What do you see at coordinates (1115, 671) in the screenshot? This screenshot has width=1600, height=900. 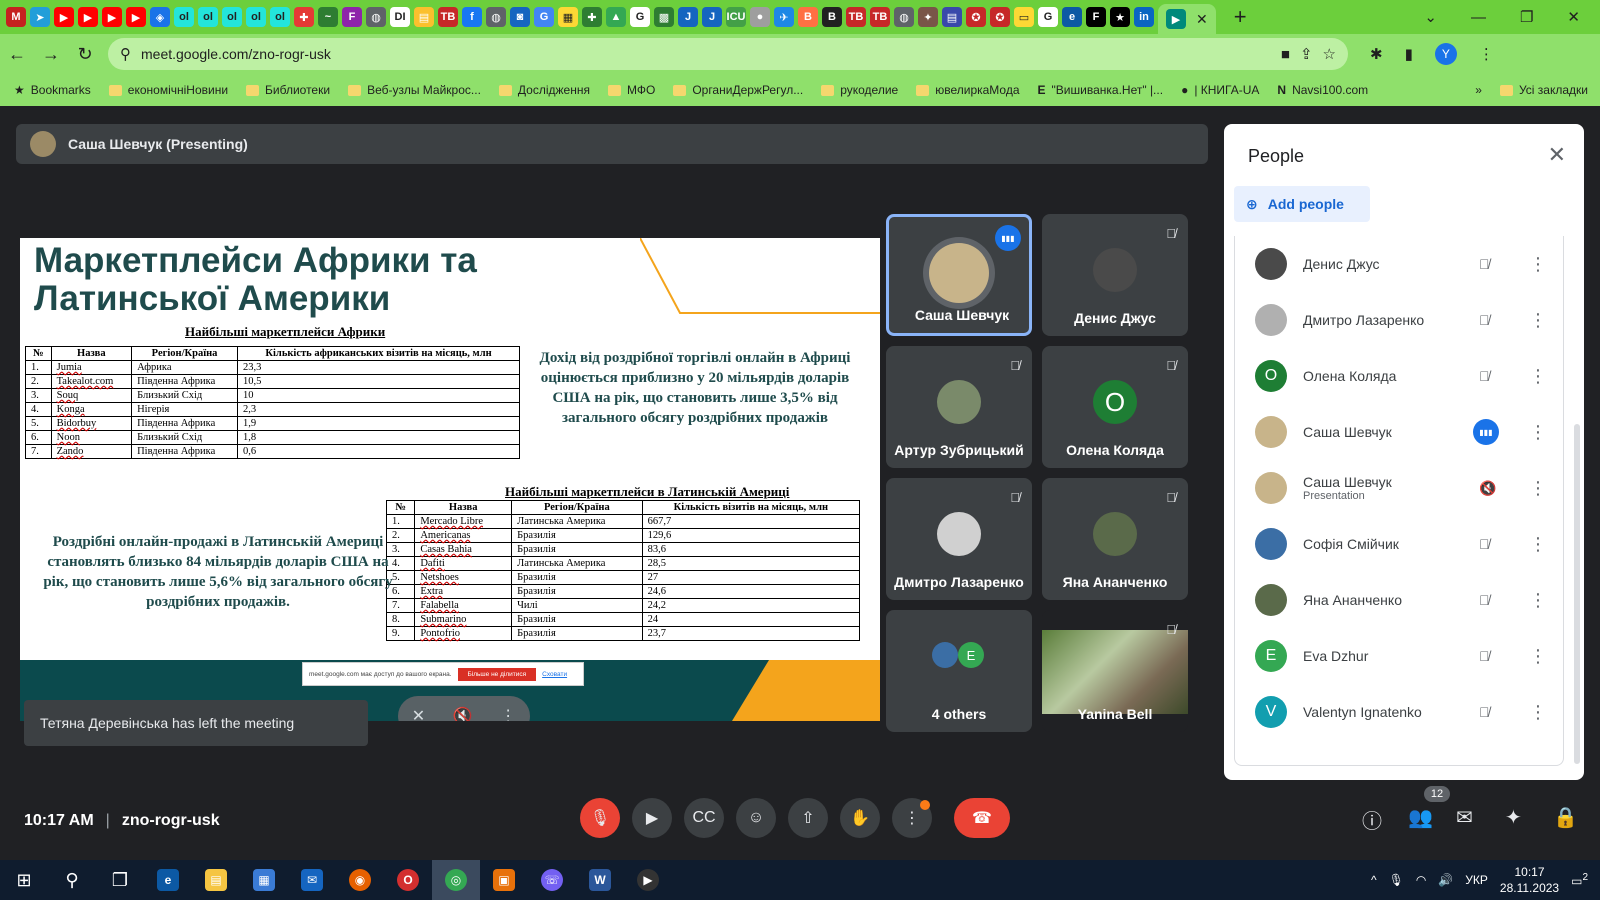 I see `participant-video-tile: 🎙̸ Yanina Bell` at bounding box center [1115, 671].